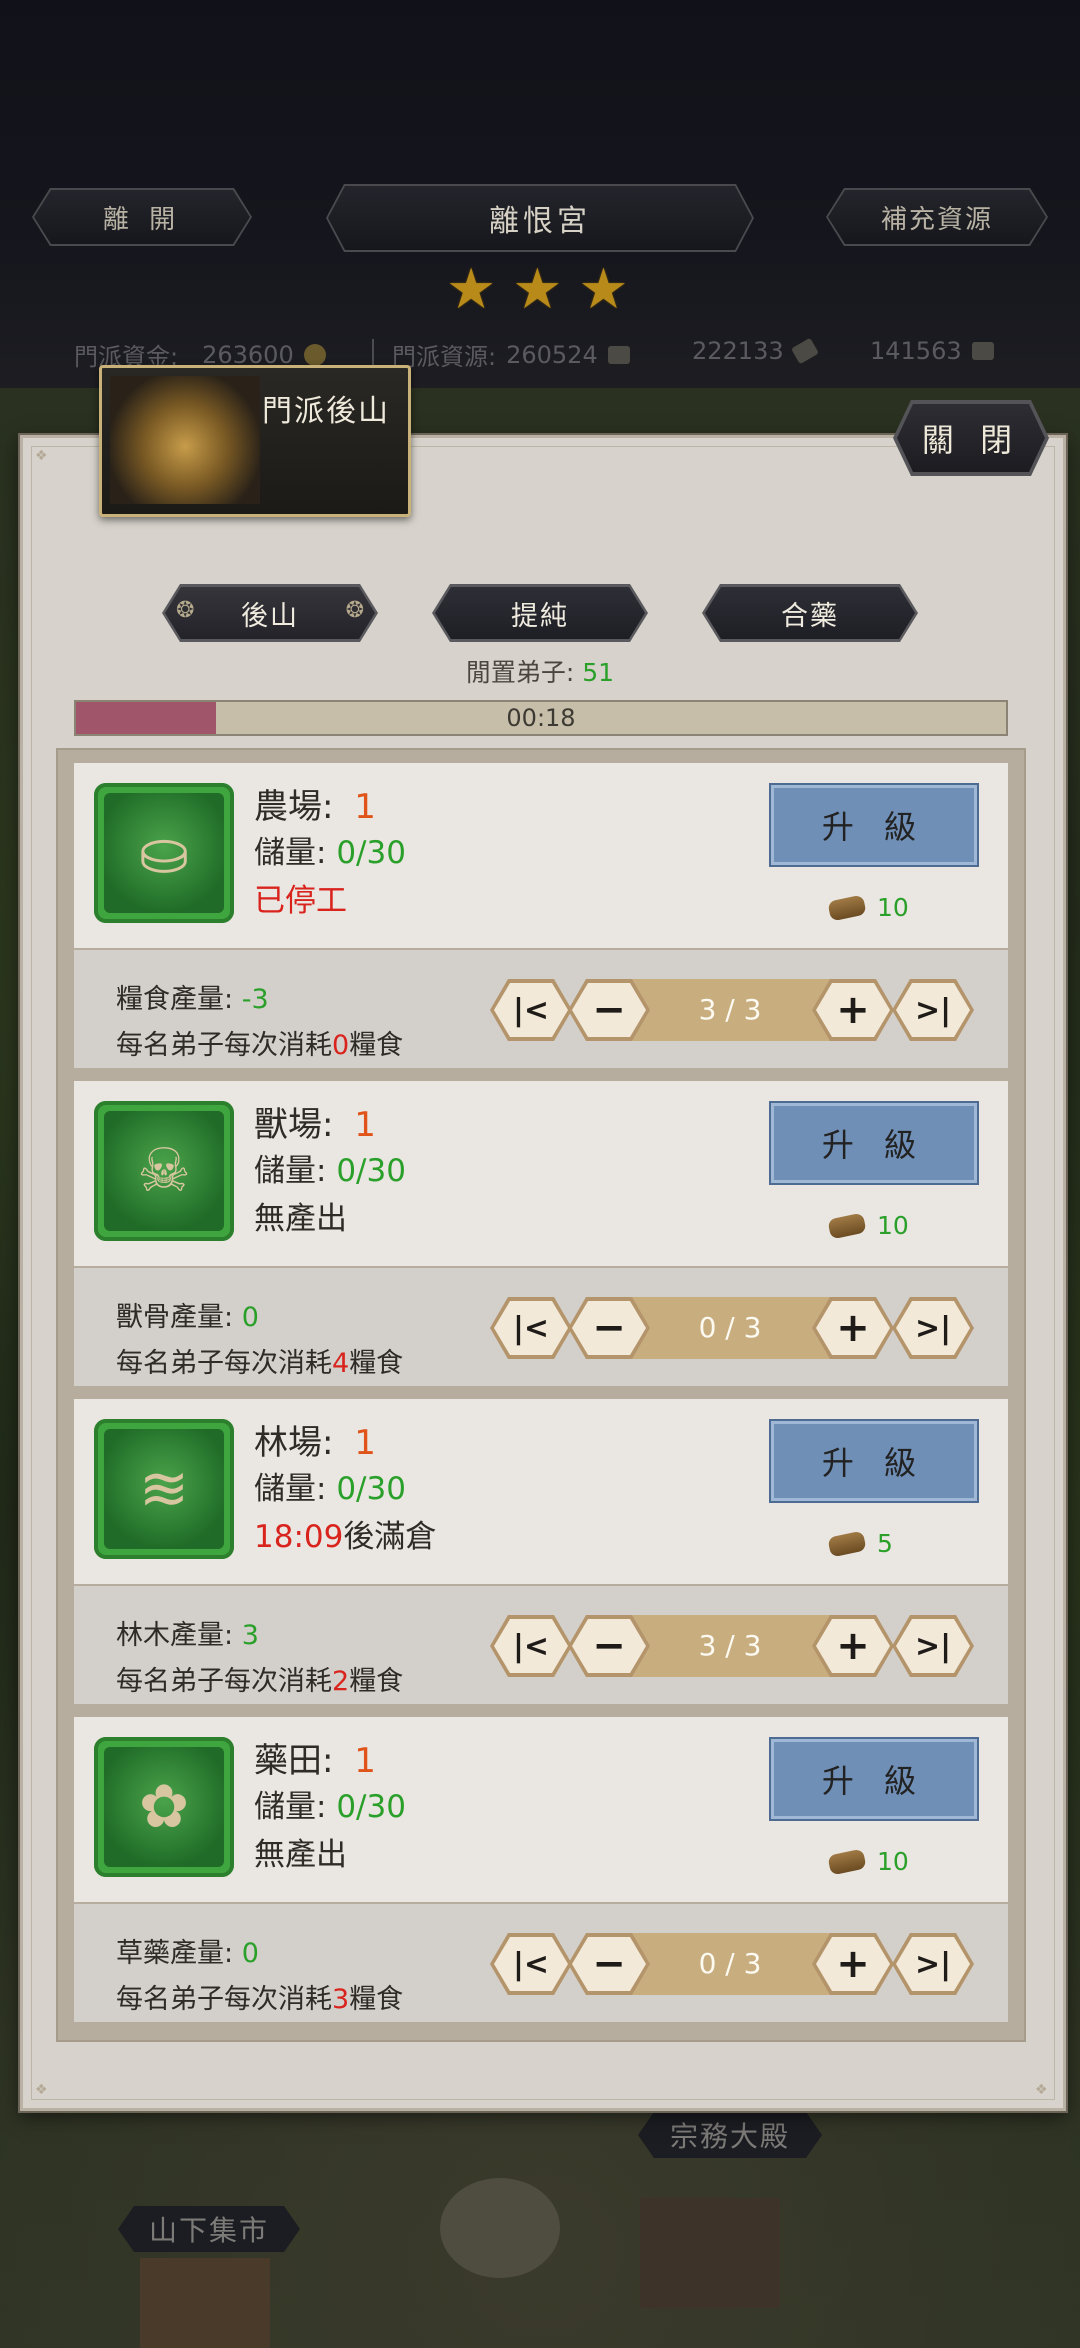 The image size is (1080, 2348). I want to click on tab-compound: 合藥, so click(810, 613).